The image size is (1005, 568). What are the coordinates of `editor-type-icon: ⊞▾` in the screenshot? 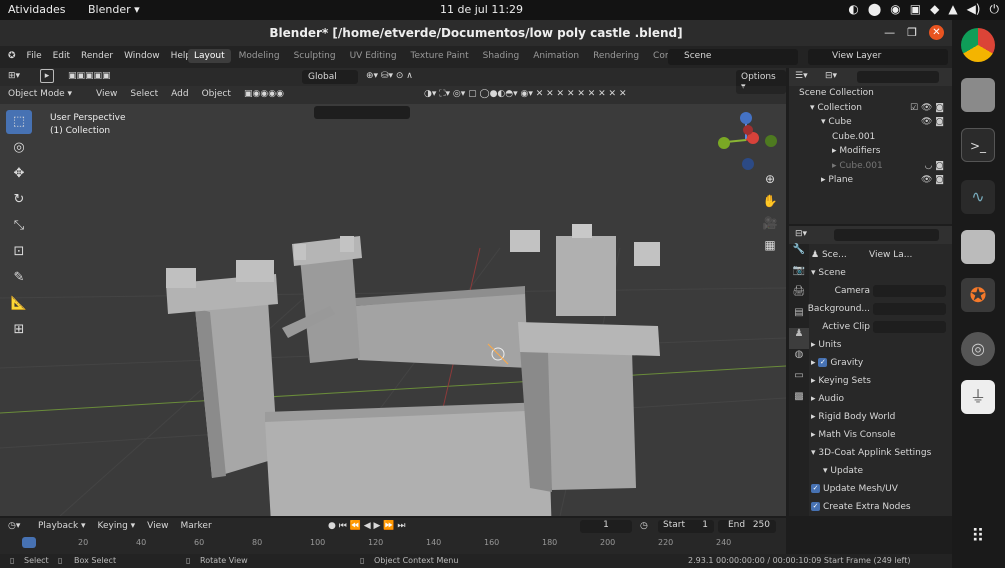 It's located at (14, 76).